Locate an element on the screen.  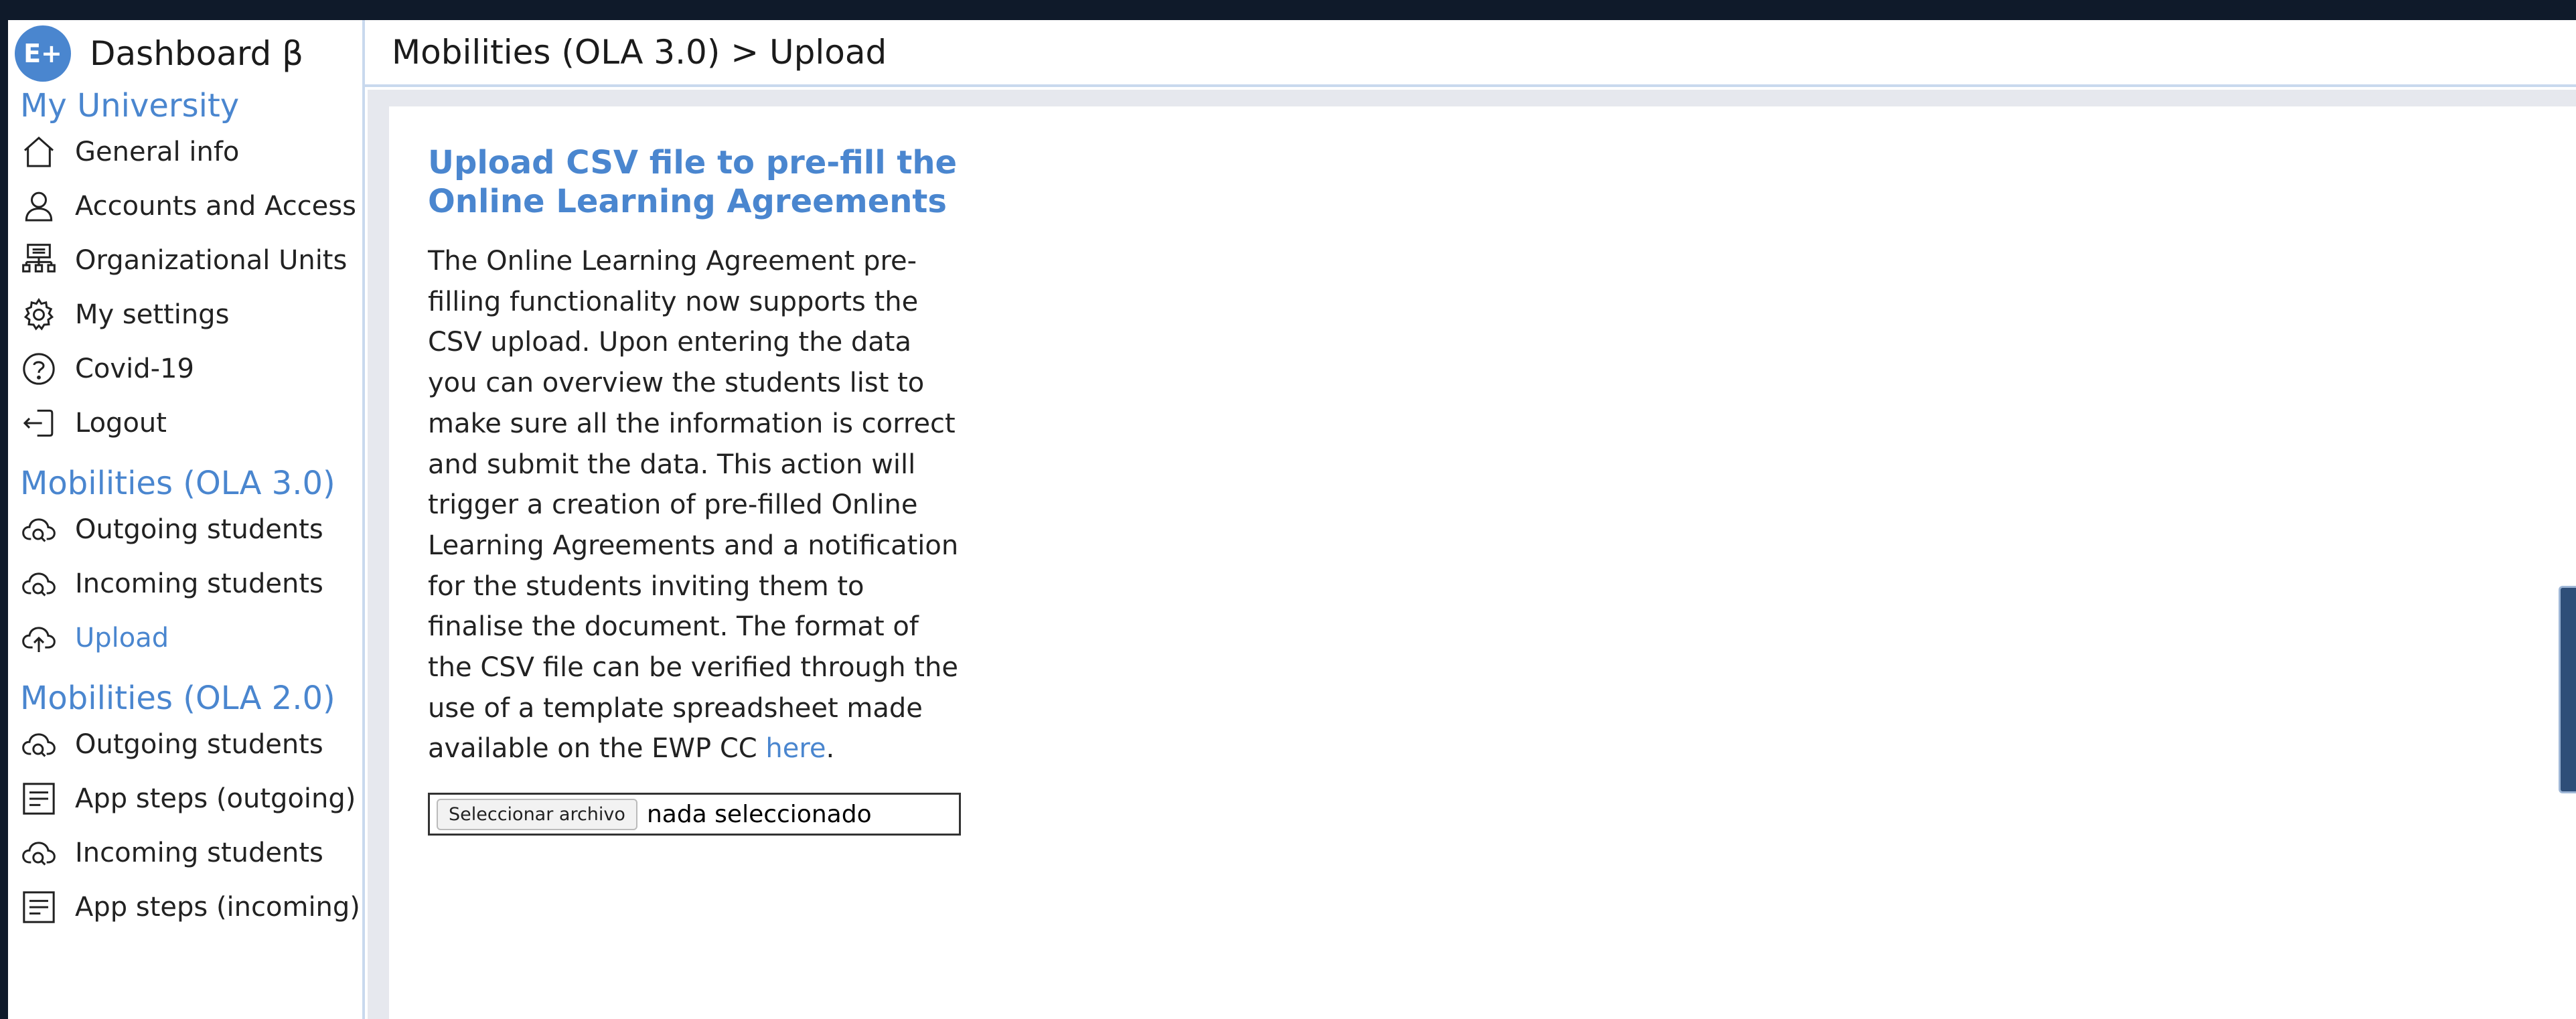
sidebar-item-label: Organizational Units is located at coordinates (211, 260).